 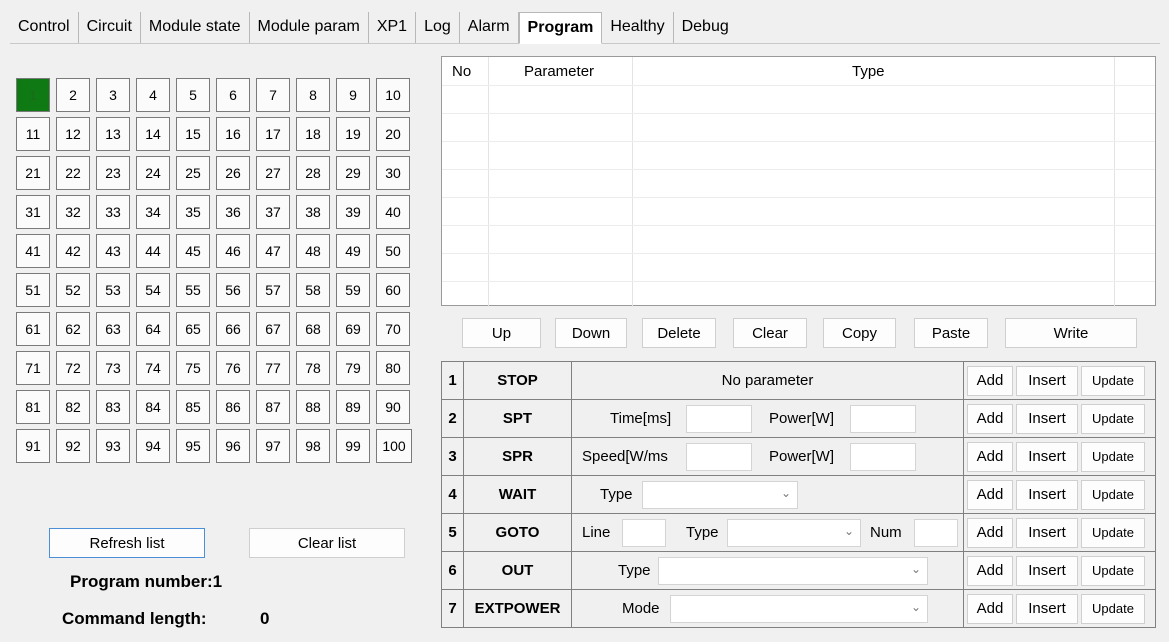 I want to click on program-cell: 12, so click(x=73, y=134).